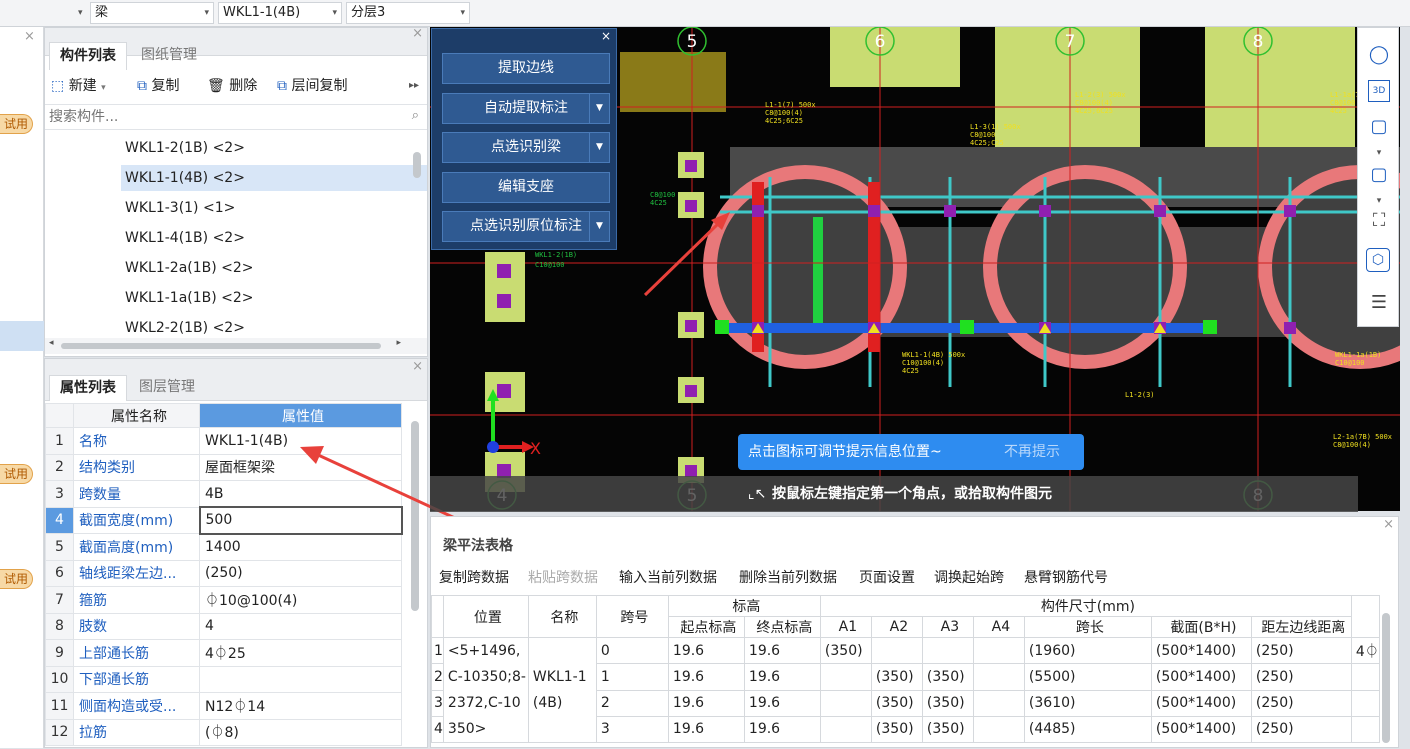 This screenshot has width=1410, height=749. Describe the element at coordinates (300, 706) in the screenshot. I see `property-value: N12⏀14` at that location.